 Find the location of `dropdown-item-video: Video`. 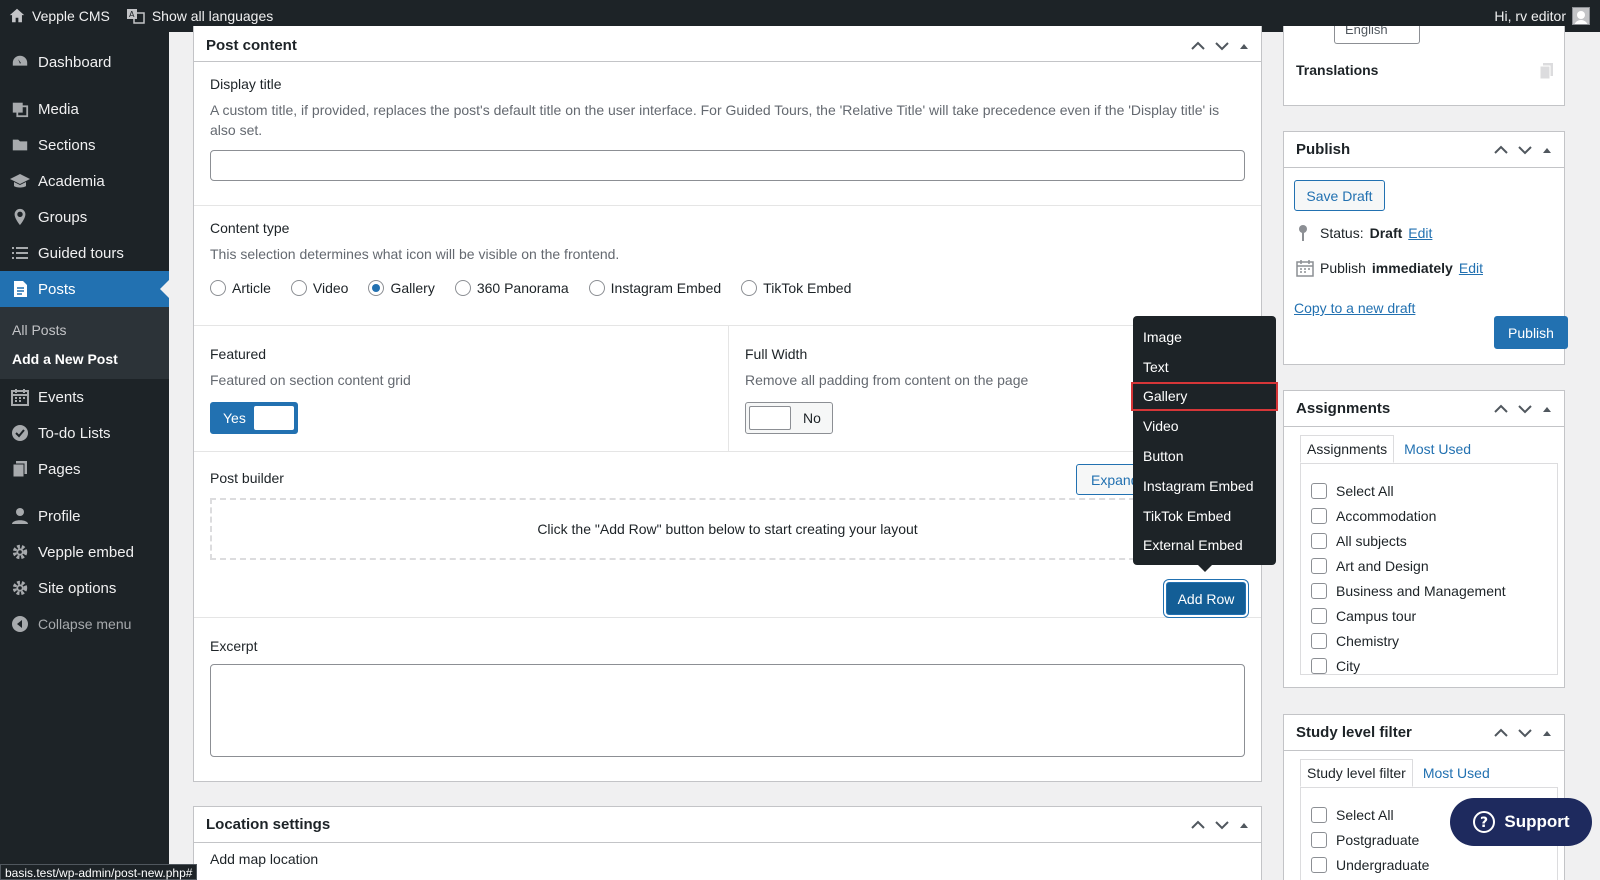

dropdown-item-video: Video is located at coordinates (1204, 426).